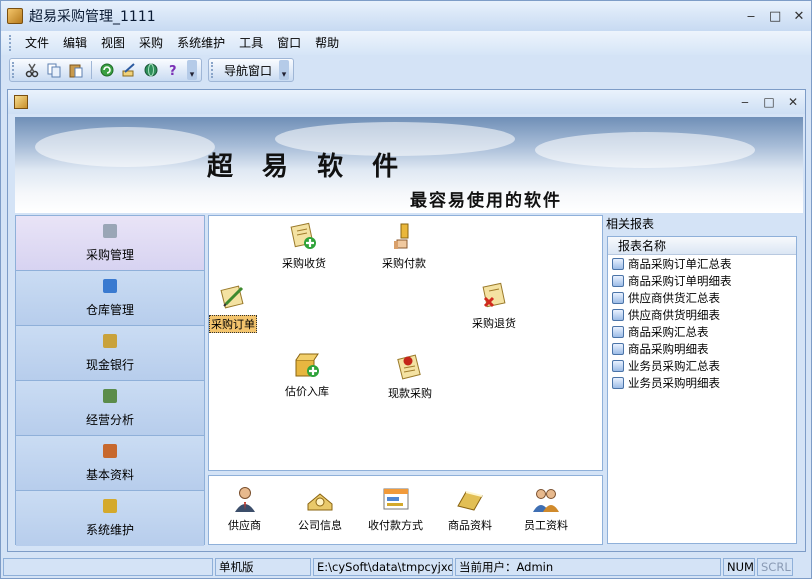 The height and width of the screenshot is (579, 812). I want to click on cut-button, so click(32, 70).